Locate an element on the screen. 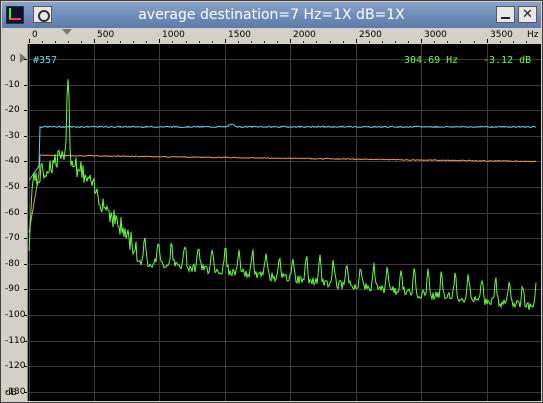  minimize-button is located at coordinates (505, 14).